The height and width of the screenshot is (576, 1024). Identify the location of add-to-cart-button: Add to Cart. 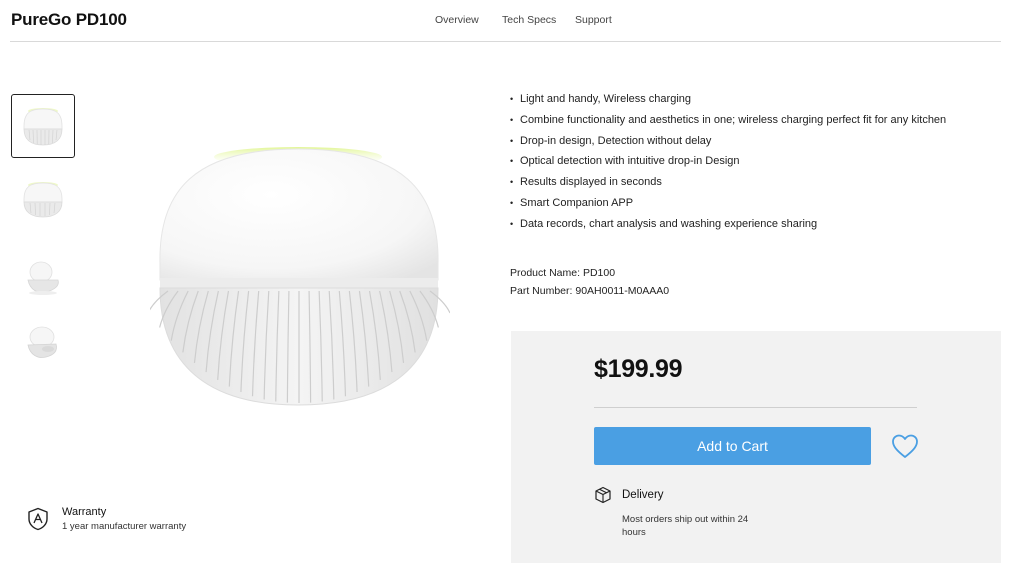
(732, 446).